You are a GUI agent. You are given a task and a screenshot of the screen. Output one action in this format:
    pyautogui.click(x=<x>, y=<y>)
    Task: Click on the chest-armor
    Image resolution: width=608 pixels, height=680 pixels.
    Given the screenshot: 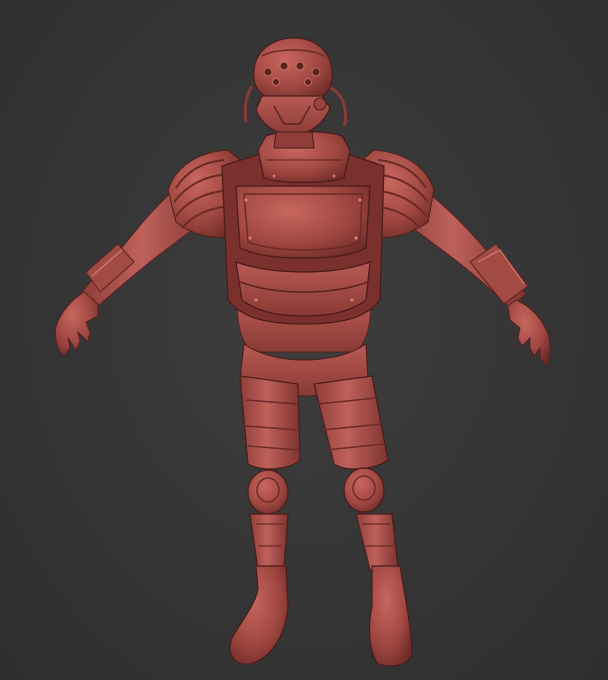 What is the action you would take?
    pyautogui.click(x=303, y=241)
    